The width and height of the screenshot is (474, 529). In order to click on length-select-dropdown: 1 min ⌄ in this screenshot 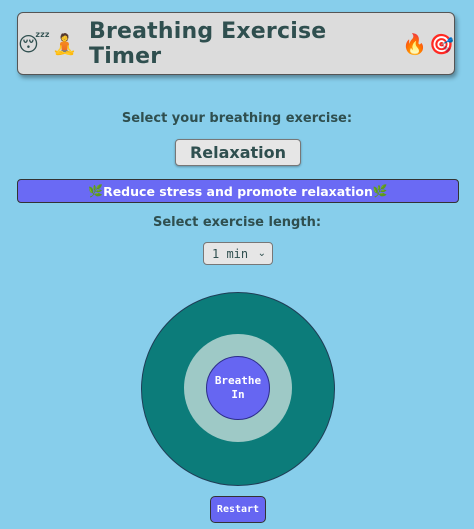, I will do `click(238, 253)`.